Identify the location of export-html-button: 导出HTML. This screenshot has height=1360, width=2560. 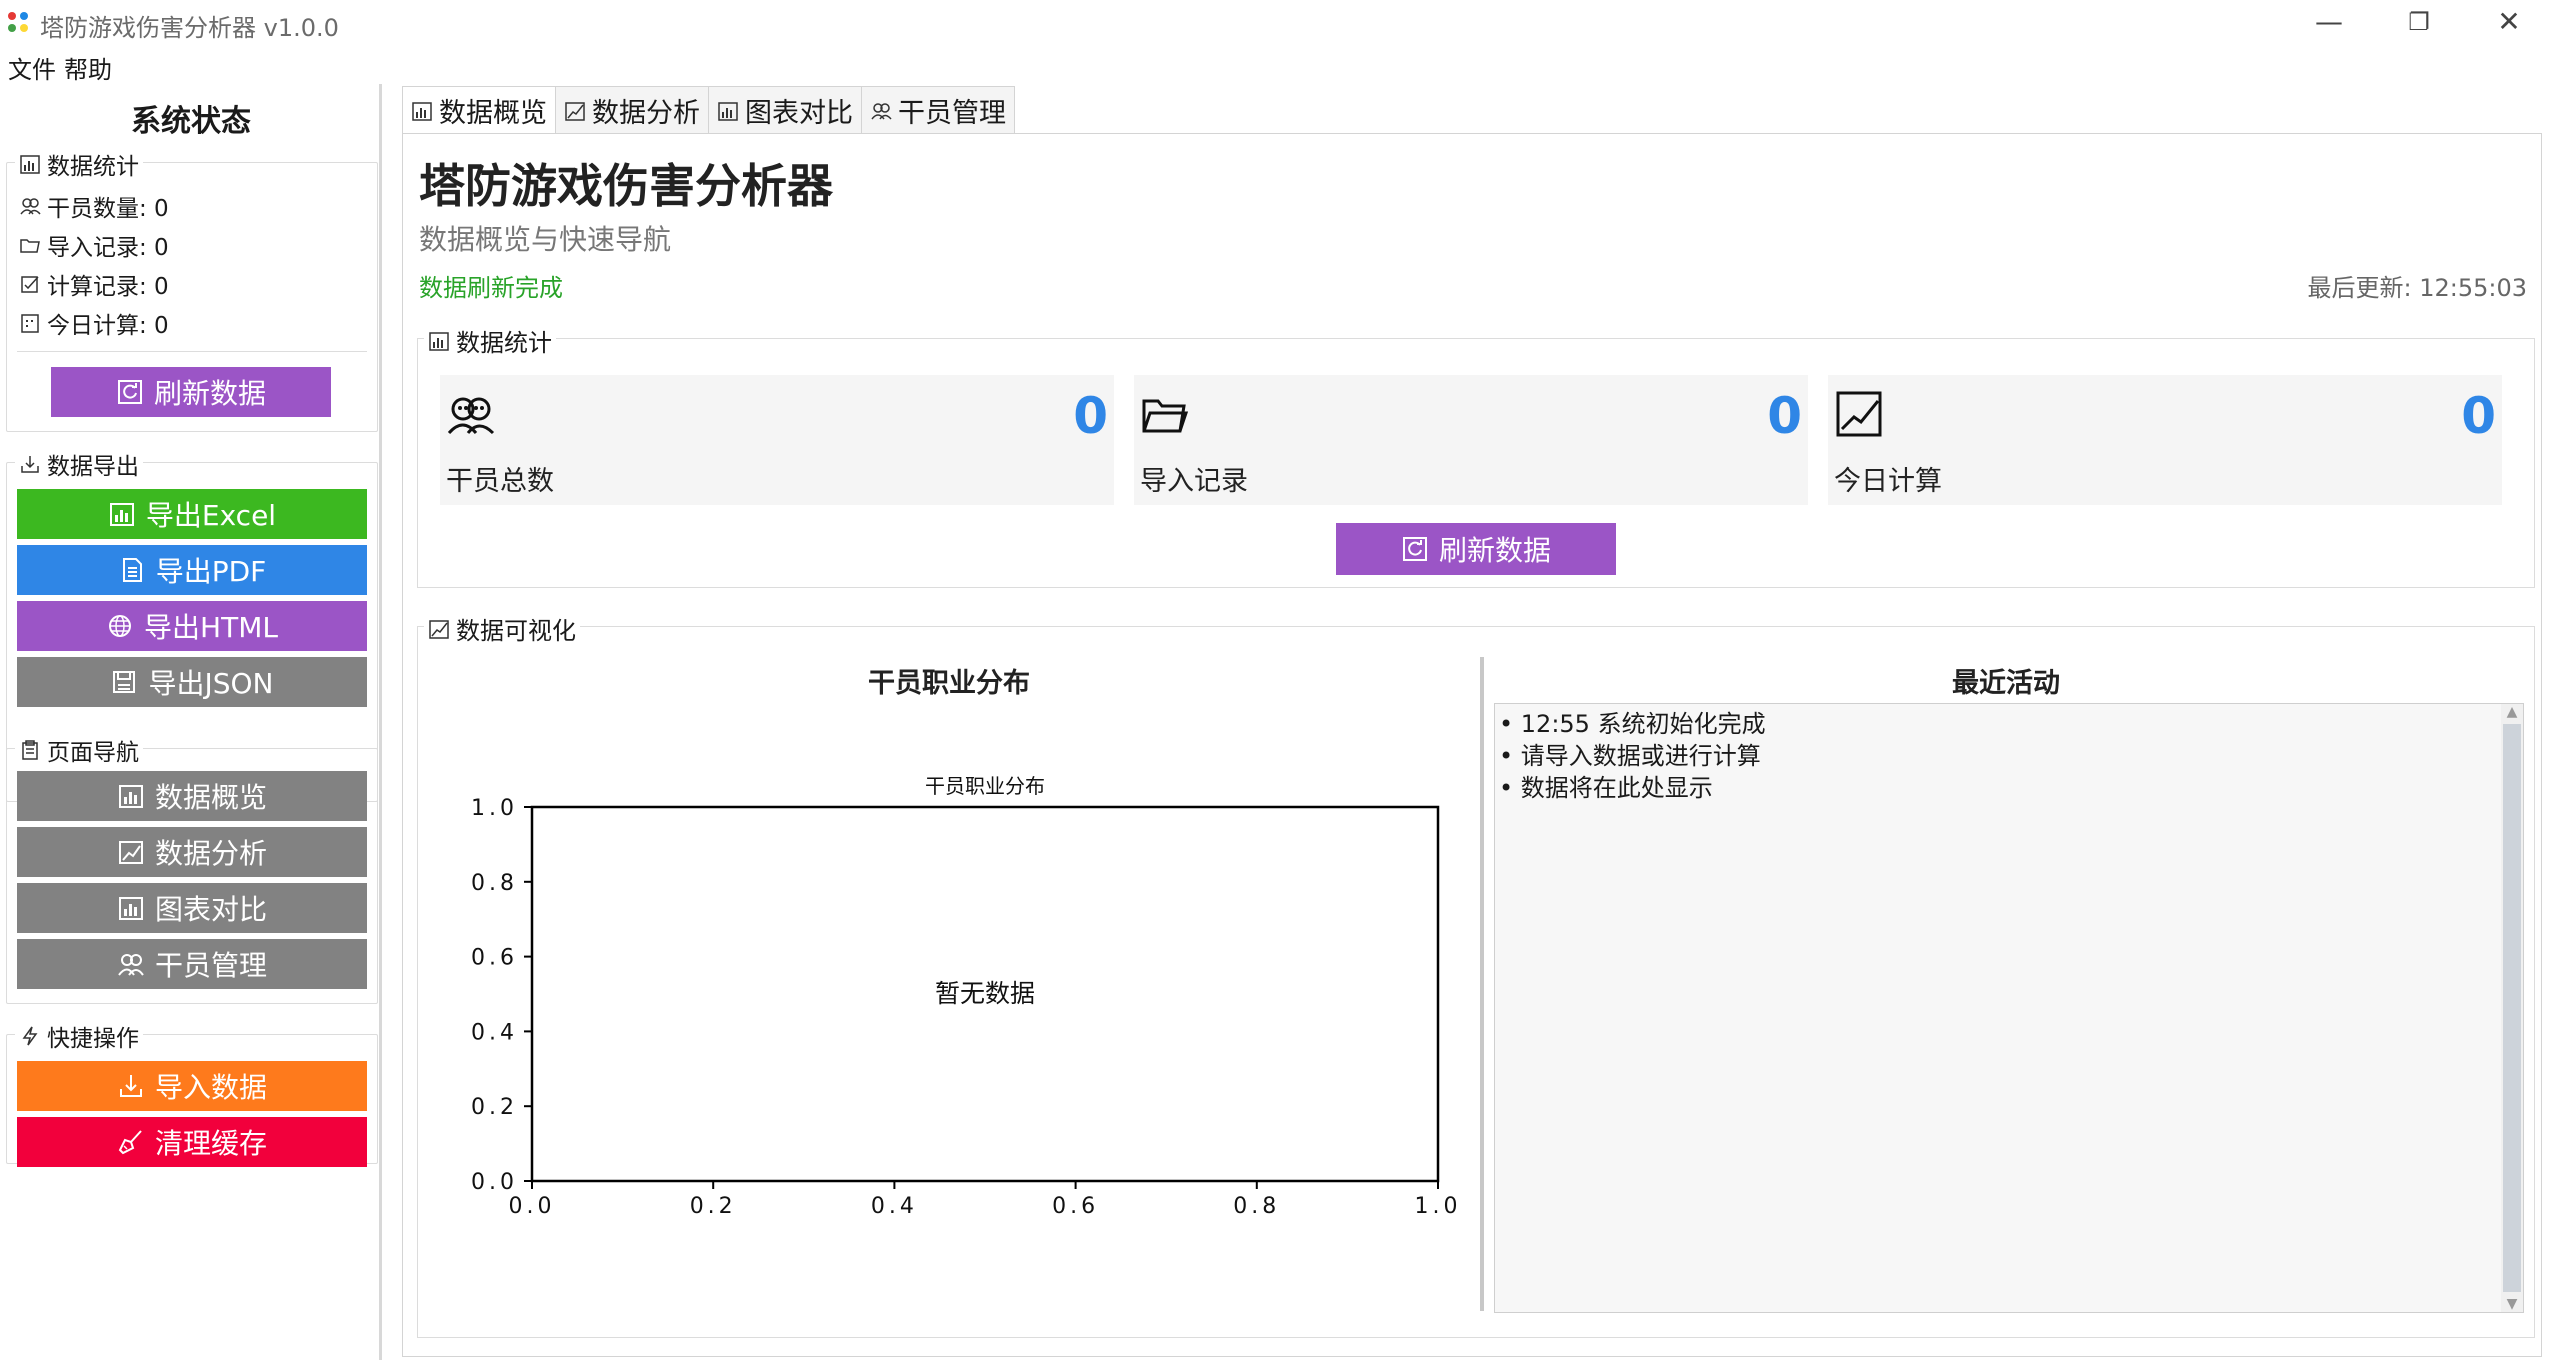
(192, 626).